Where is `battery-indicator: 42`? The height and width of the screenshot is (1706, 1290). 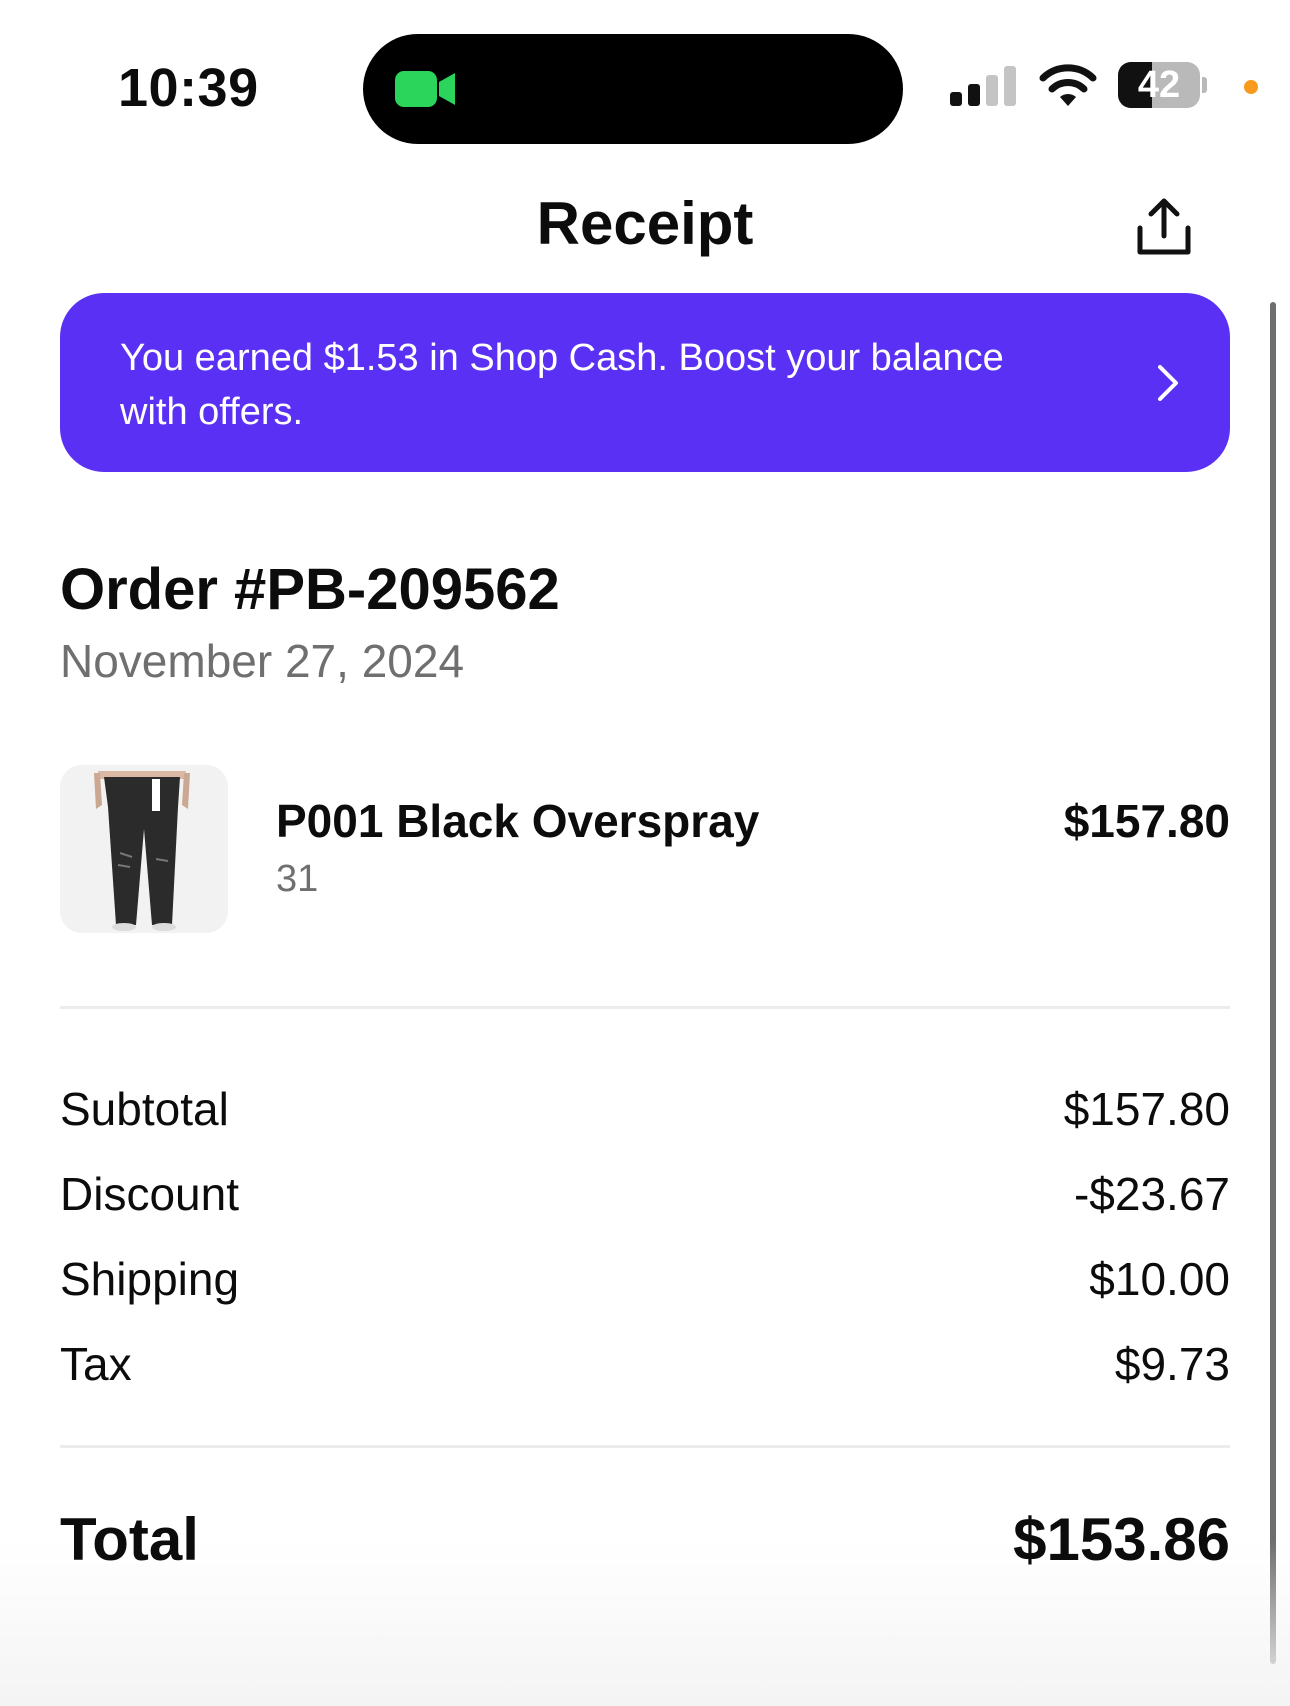 battery-indicator: 42 is located at coordinates (1162, 85).